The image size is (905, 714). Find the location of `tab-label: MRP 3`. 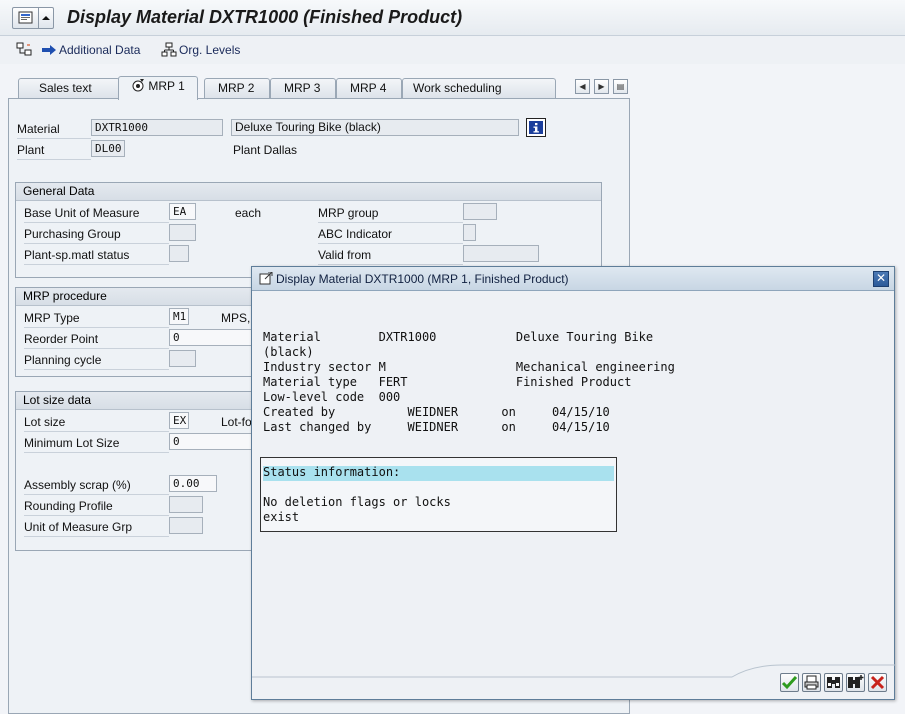

tab-label: MRP 3 is located at coordinates (302, 88).